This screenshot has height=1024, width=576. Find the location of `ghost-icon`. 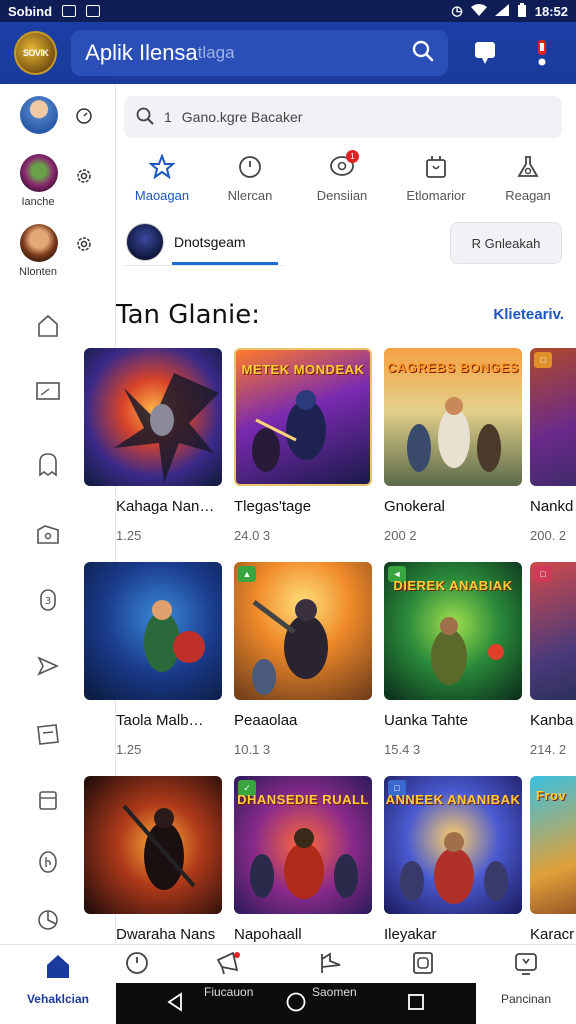

ghost-icon is located at coordinates (48, 464).